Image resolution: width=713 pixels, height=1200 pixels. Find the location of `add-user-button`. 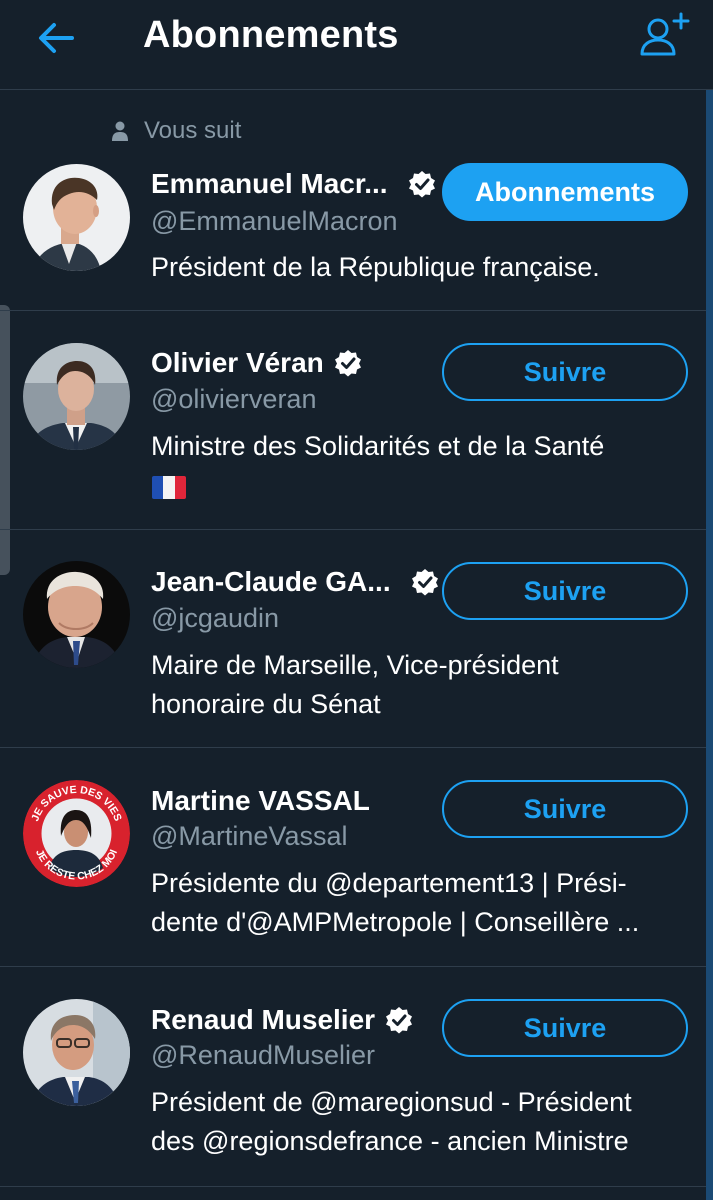

add-user-button is located at coordinates (664, 35).